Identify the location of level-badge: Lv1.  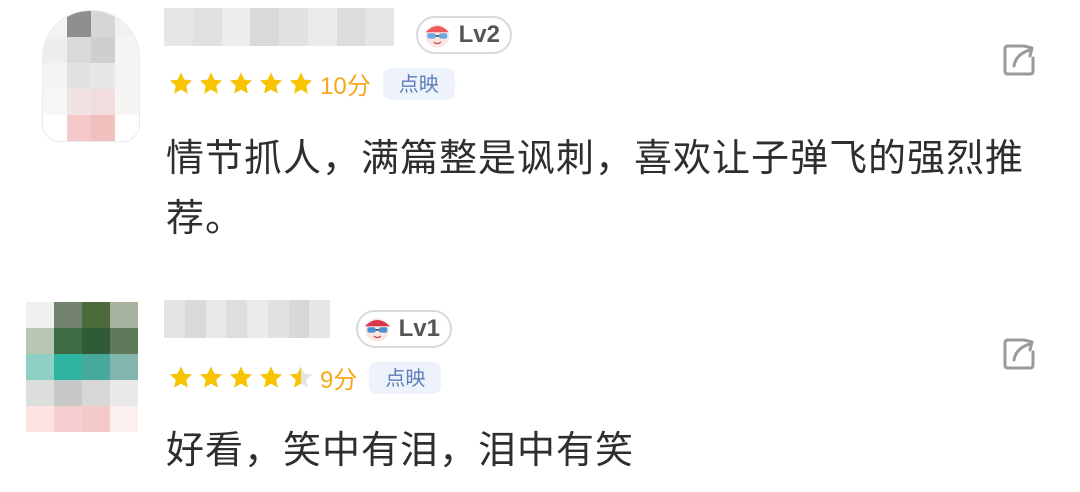
(404, 329).